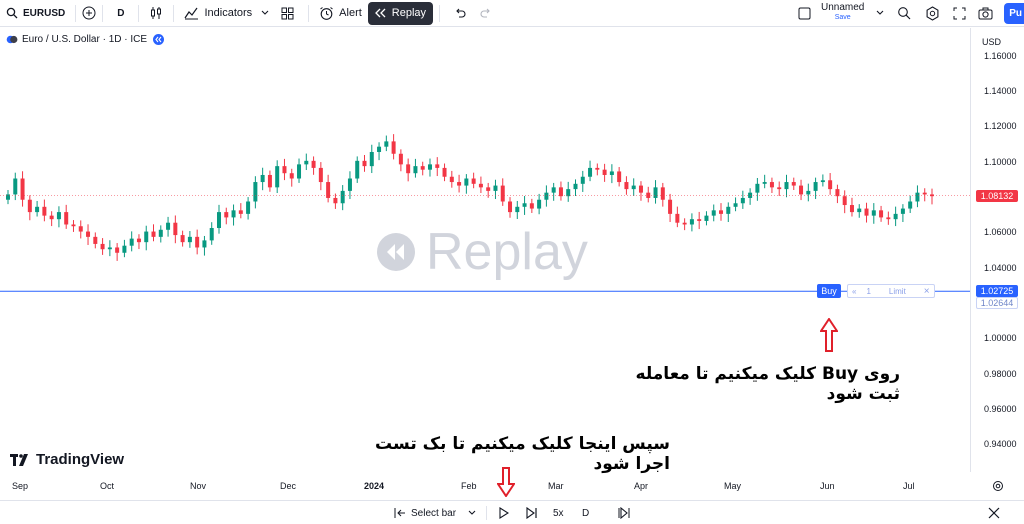 This screenshot has width=1024, height=524. I want to click on buy-instruction-annotation: روی Buy کلیک میکنیم تا معامله ثبت شود, so click(767, 384).